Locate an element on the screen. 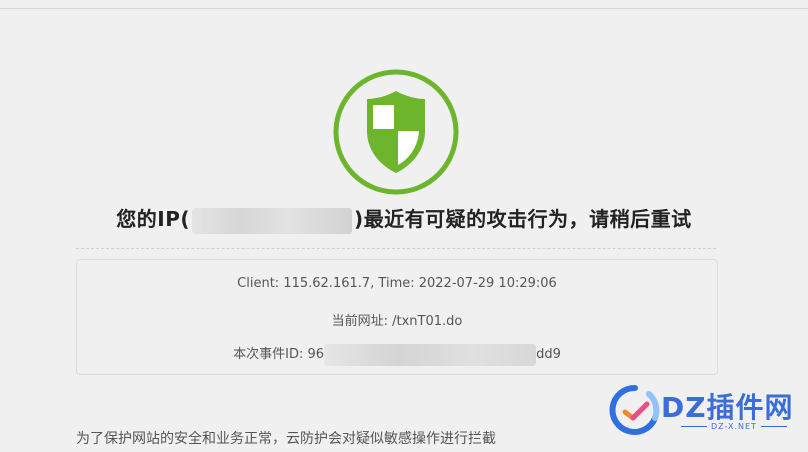 This screenshot has width=808, height=452. current-url-line: 当前网址: /txnT01.do is located at coordinates (397, 319).